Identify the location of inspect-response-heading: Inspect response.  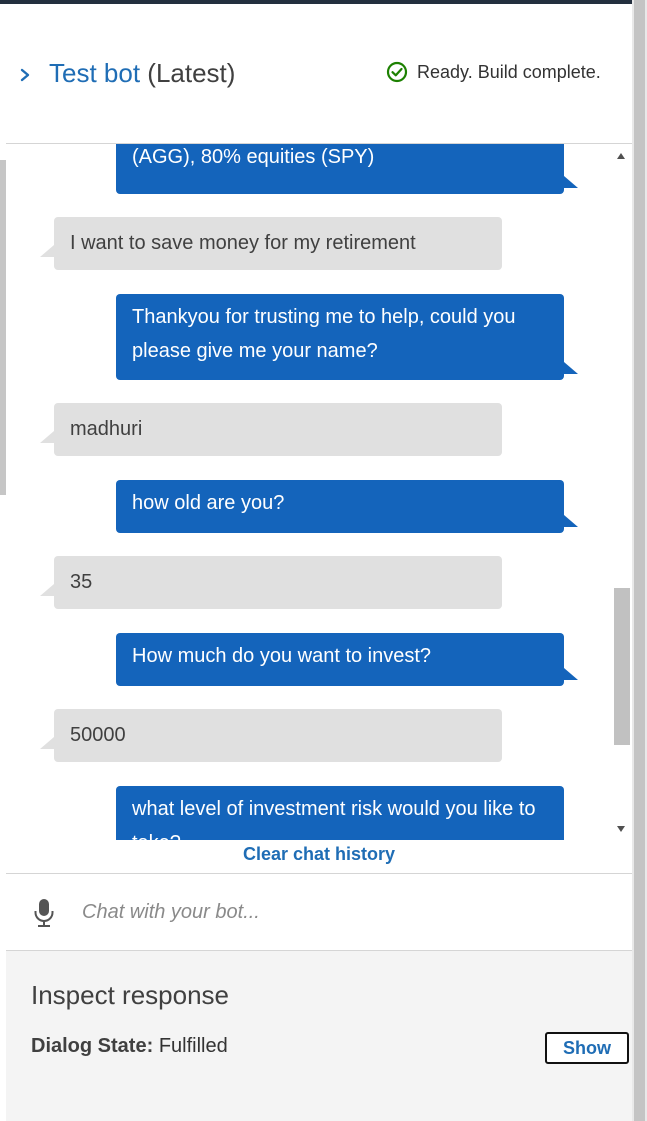
(130, 995).